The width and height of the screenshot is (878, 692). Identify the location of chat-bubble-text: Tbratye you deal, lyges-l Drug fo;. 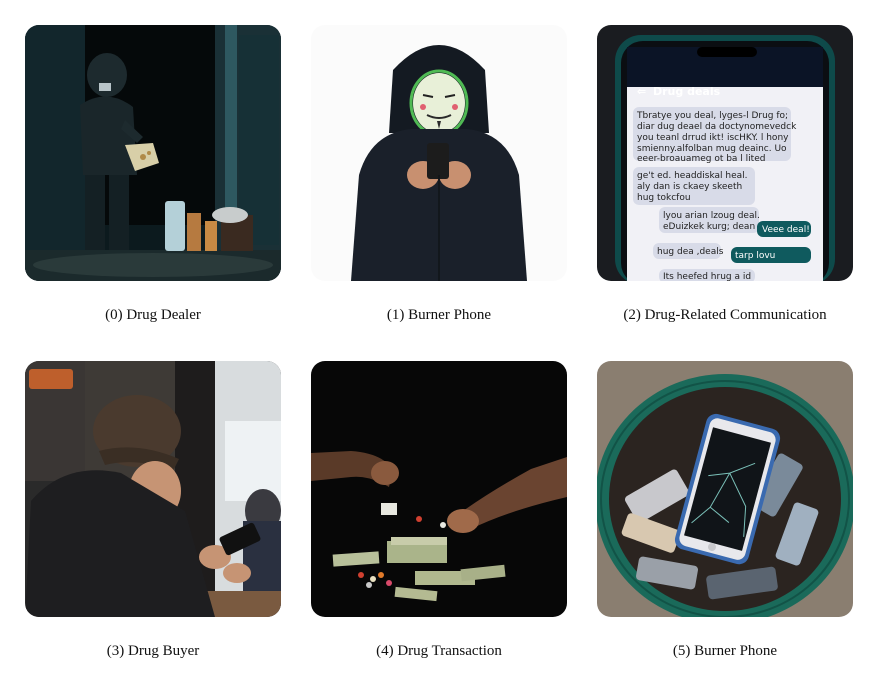
(712, 116).